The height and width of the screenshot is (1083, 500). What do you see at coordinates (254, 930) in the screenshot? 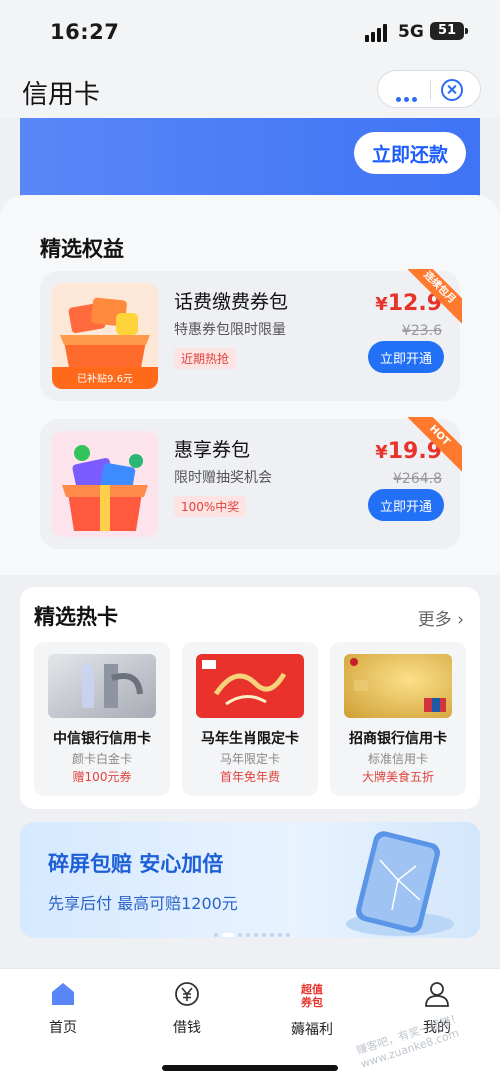
I see `carousel-dots` at bounding box center [254, 930].